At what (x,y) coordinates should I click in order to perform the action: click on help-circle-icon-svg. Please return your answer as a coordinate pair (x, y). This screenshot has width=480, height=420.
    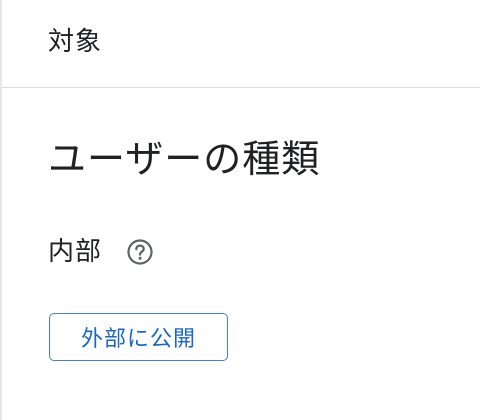
    Looking at the image, I should click on (140, 252).